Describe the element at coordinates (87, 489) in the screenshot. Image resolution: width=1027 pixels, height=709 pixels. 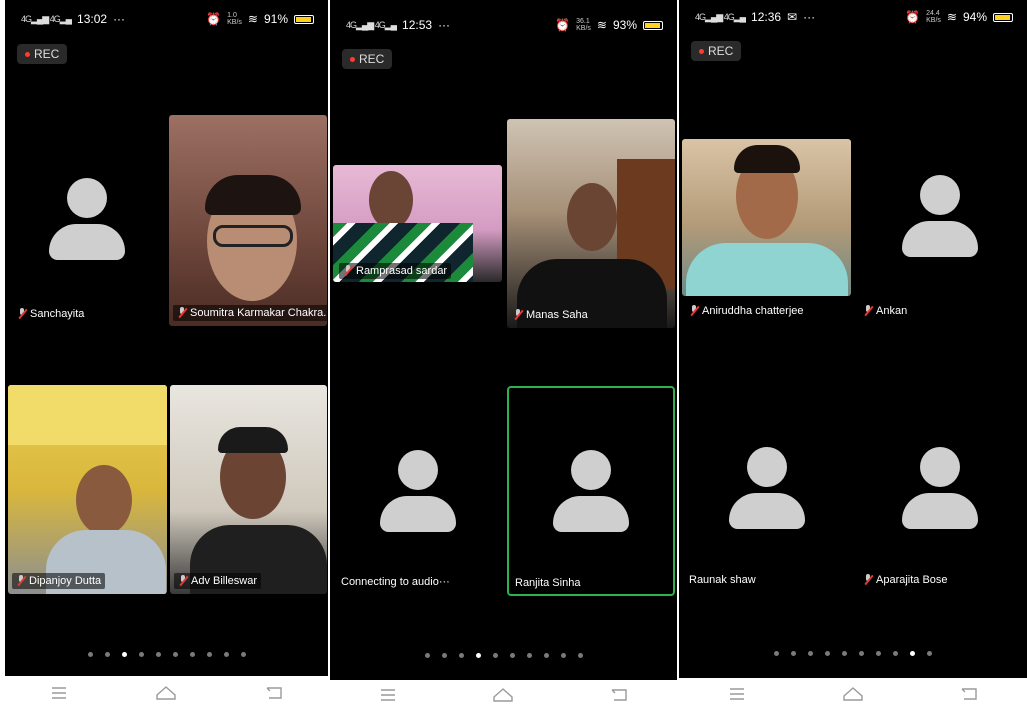
I see `participant-video-tile: Dipanjoy Dutta` at that location.